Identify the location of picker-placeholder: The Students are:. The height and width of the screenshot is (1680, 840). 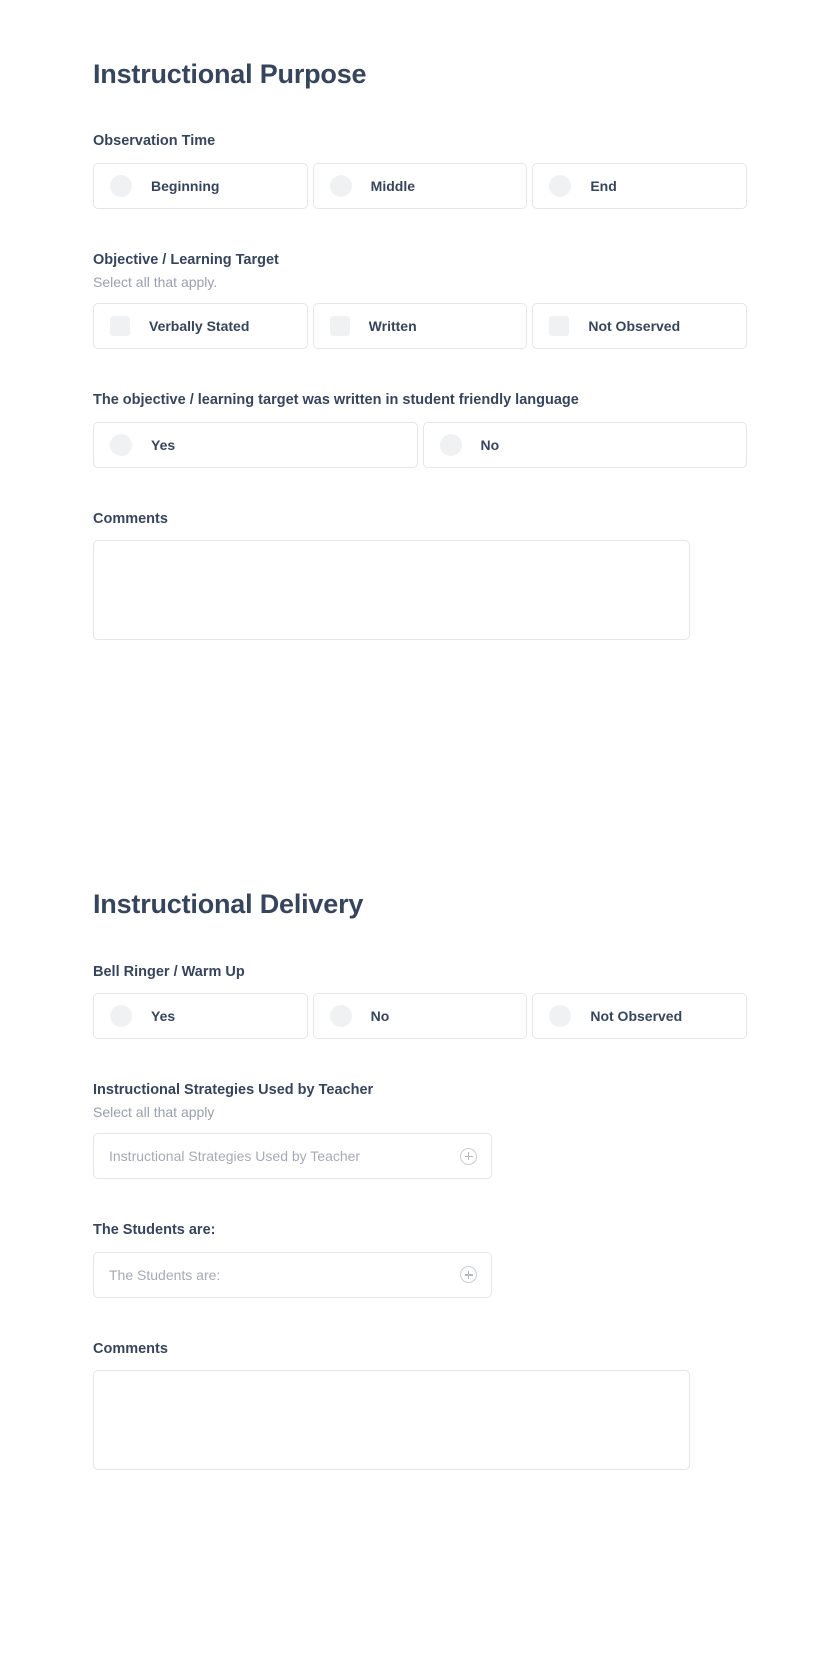
(165, 1274).